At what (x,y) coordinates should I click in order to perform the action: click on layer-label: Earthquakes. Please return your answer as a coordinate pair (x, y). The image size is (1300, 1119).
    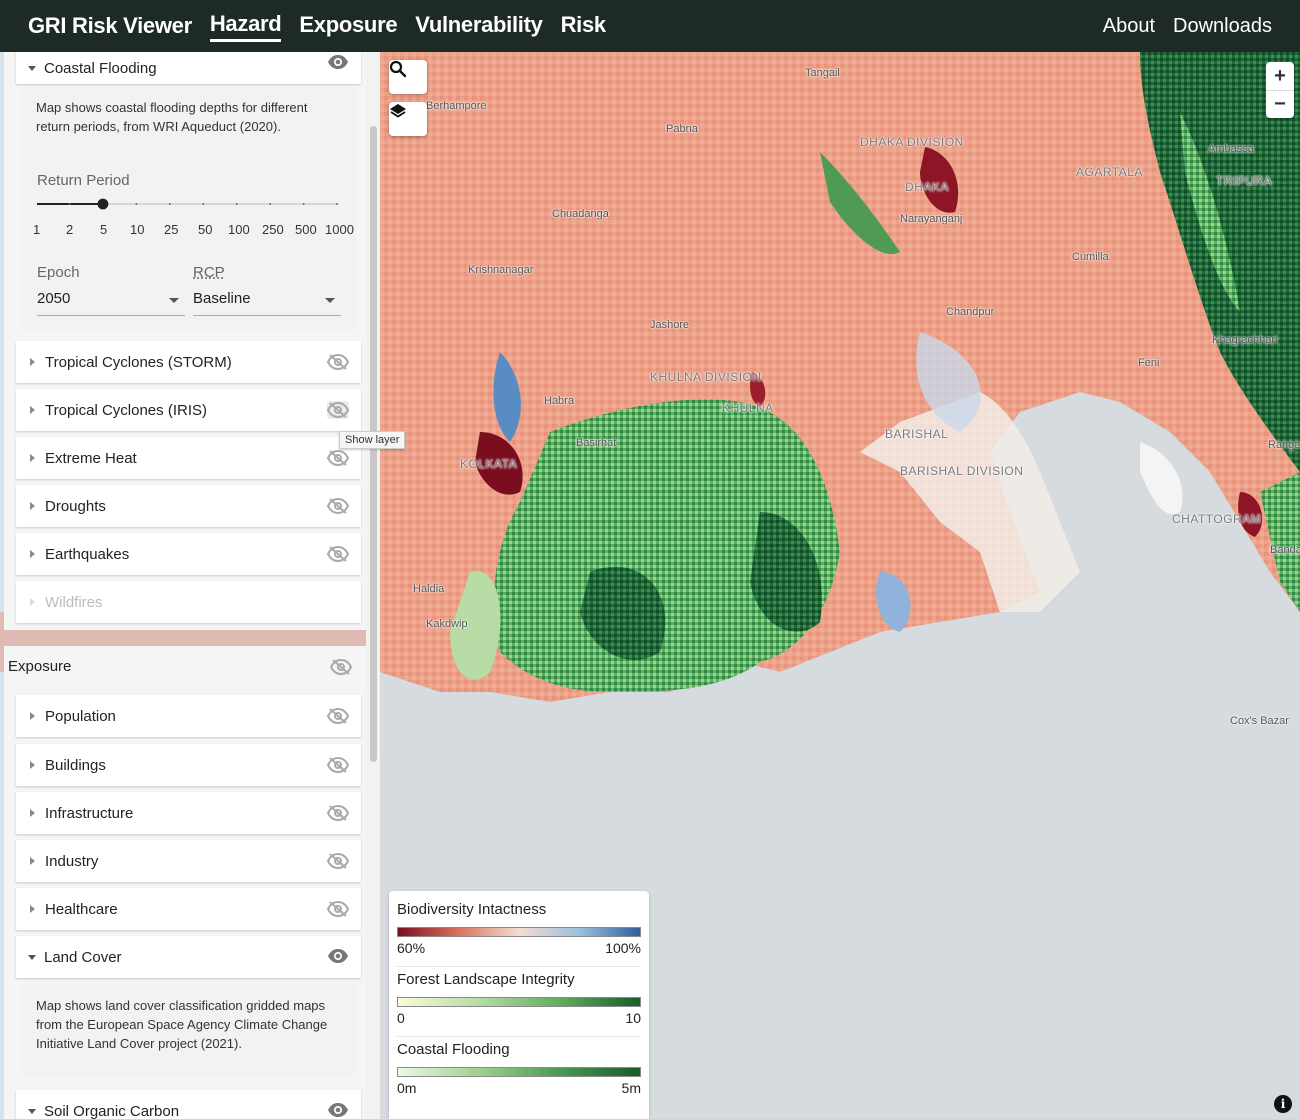
    Looking at the image, I should click on (87, 554).